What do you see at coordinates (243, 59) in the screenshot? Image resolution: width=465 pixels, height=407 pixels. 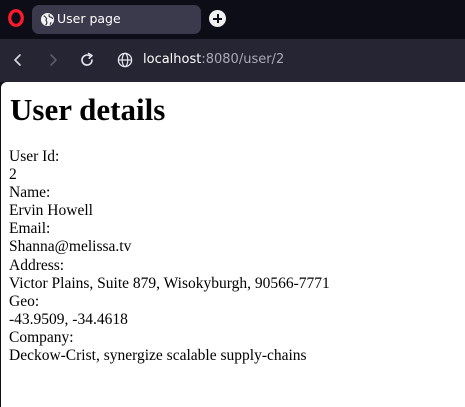 I see `url-path: :8080/user/2` at bounding box center [243, 59].